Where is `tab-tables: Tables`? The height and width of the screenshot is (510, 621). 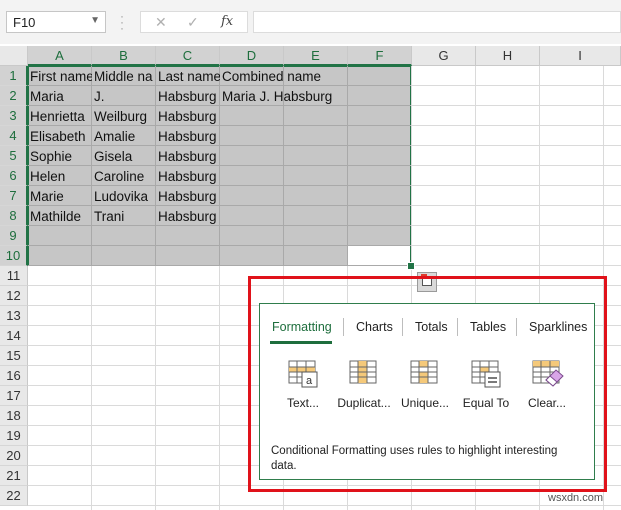 tab-tables: Tables is located at coordinates (488, 327).